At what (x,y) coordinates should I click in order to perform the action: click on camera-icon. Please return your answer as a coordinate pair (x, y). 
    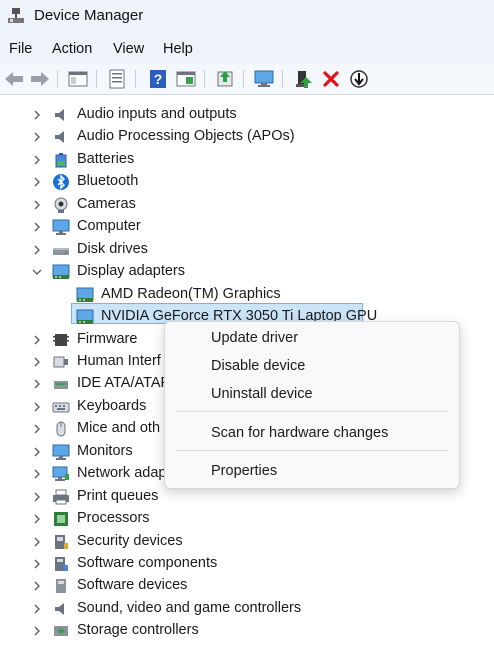
    Looking at the image, I should click on (61, 205).